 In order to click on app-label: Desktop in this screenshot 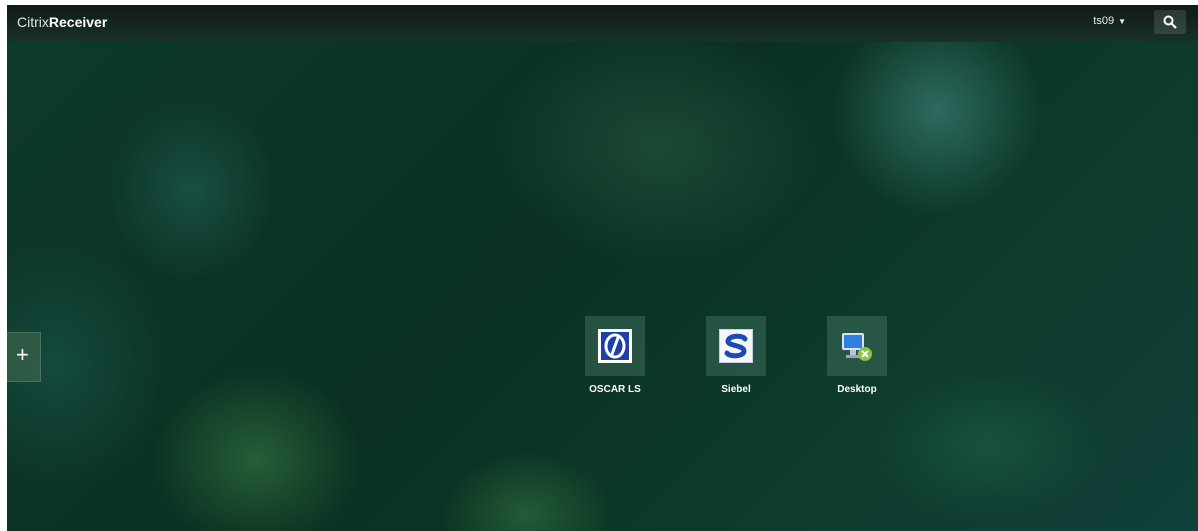, I will do `click(857, 389)`.